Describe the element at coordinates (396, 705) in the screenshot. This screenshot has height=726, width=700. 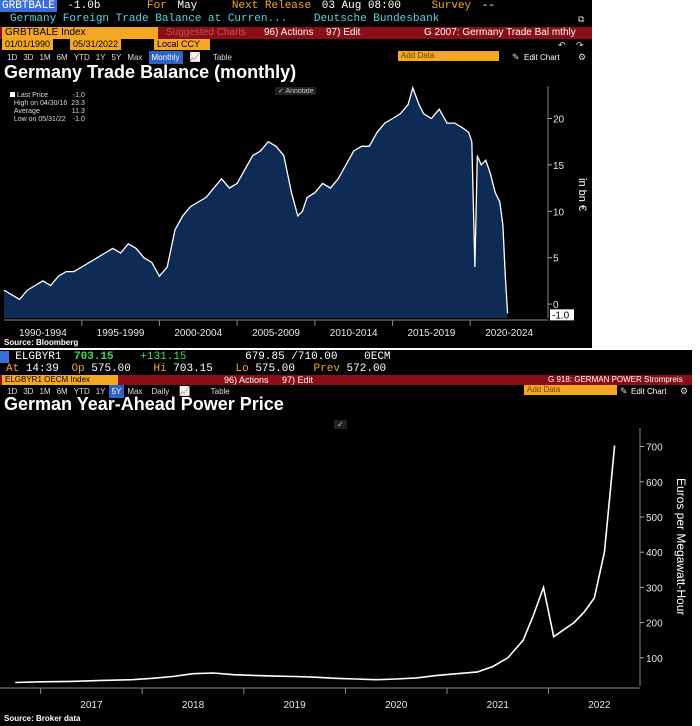
I see `x-tick-label: 2020` at that location.